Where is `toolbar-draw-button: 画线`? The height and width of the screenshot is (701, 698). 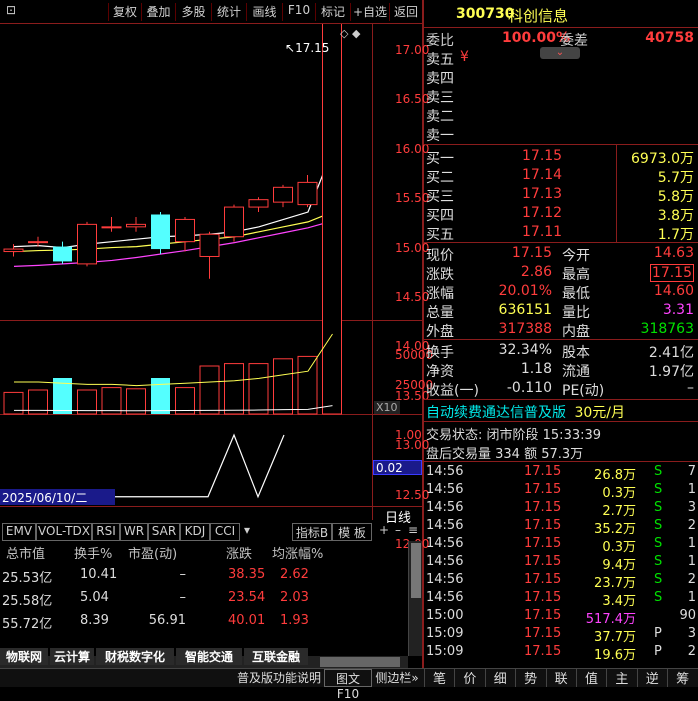
toolbar-draw-button: 画线 is located at coordinates (264, 12).